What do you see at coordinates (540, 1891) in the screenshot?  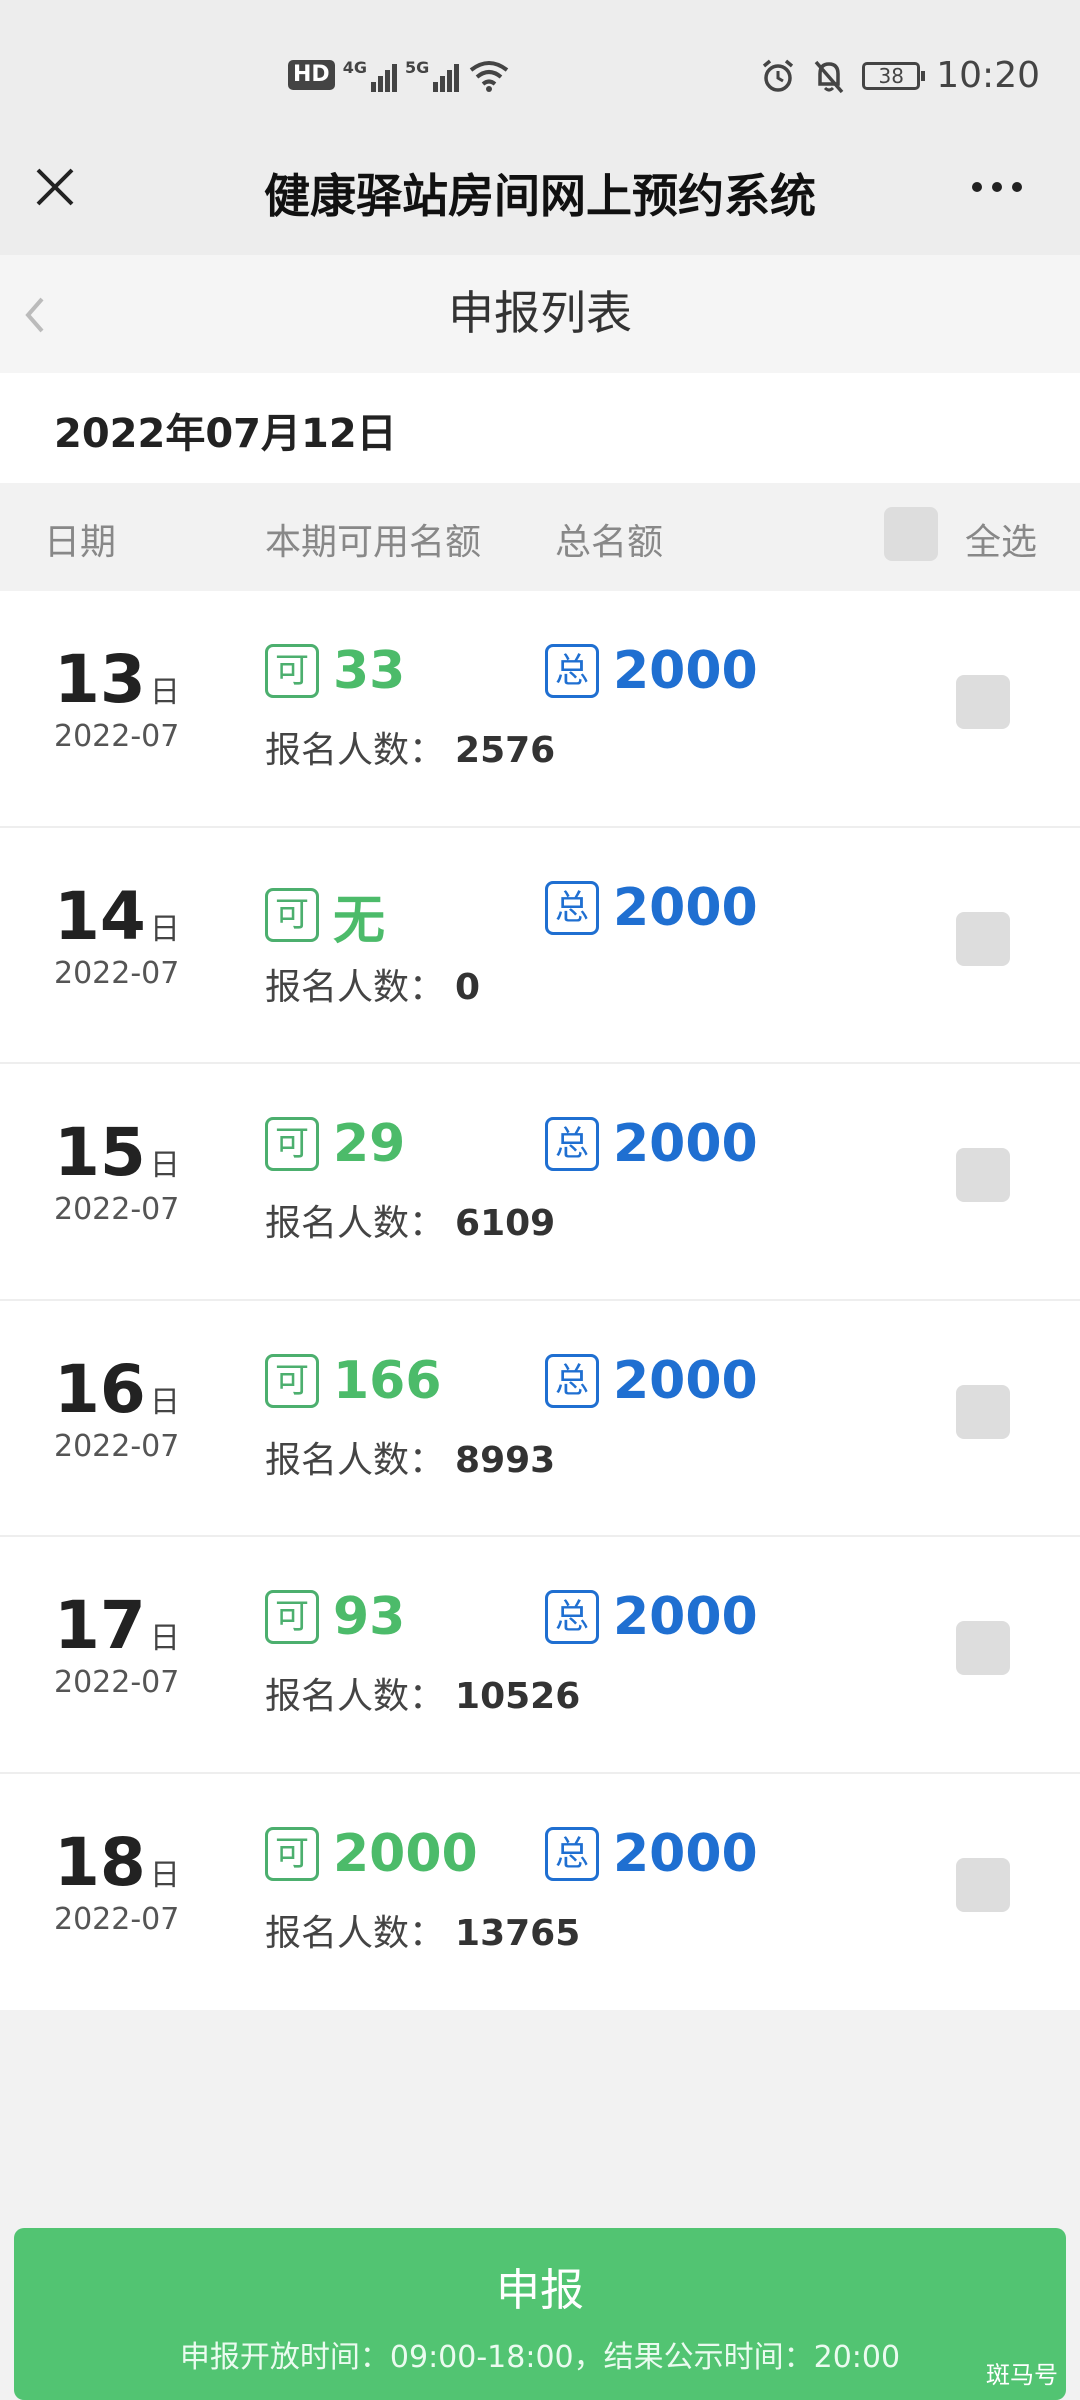 I see `list-item: 18 日 2022-07 可 2000 总 2000 报名人数： 13765` at bounding box center [540, 1891].